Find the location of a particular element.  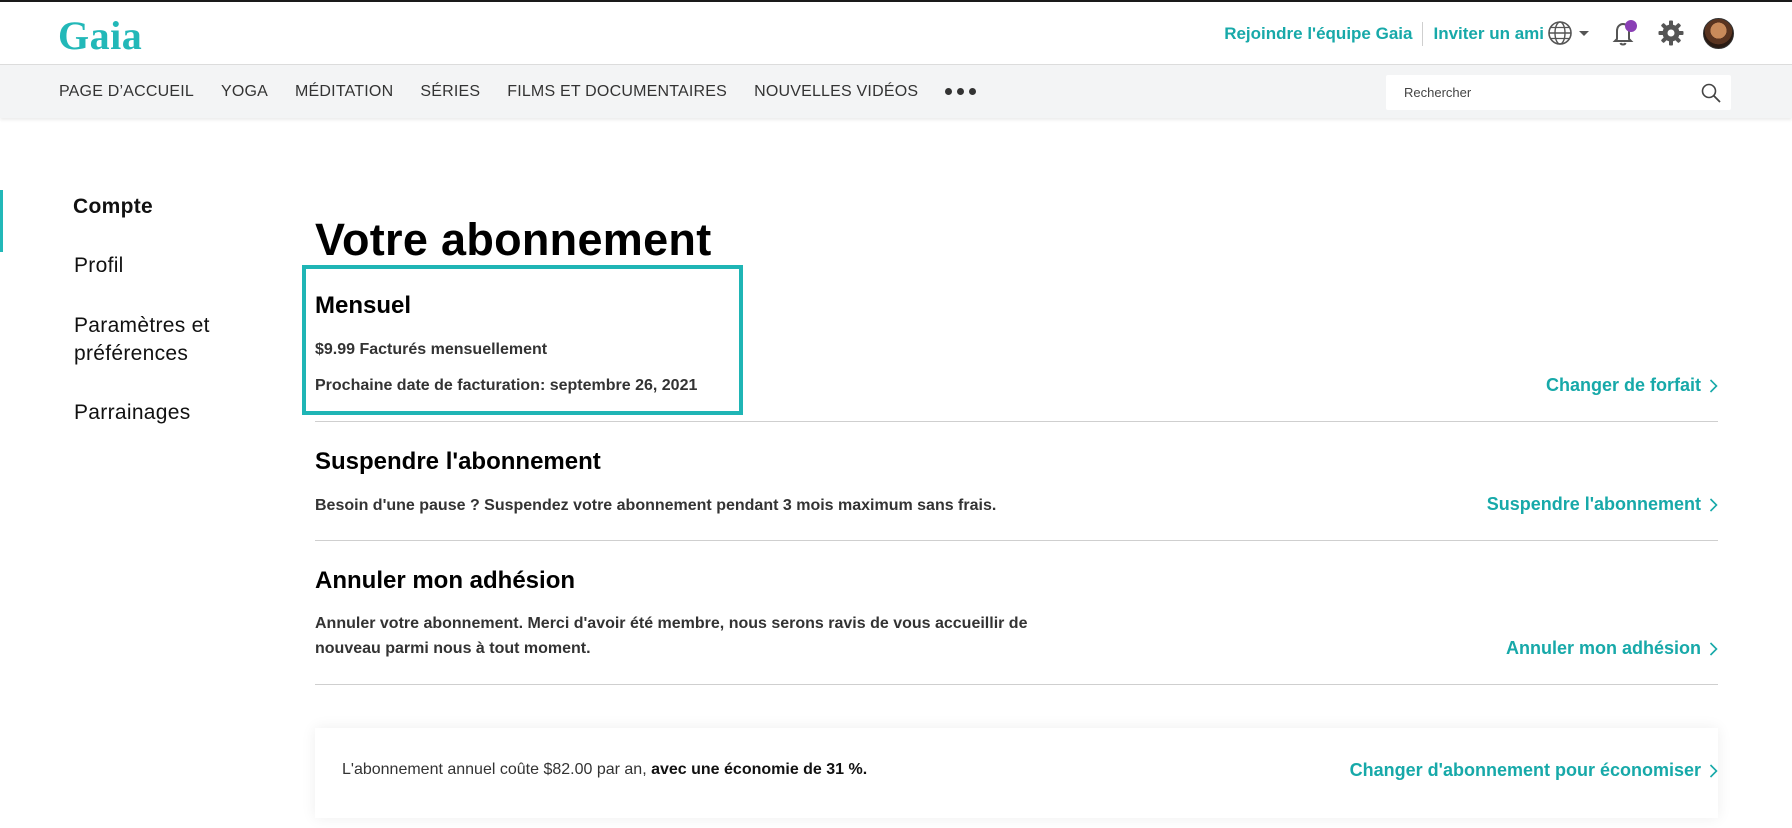

change-plan-link: Changer de forfait is located at coordinates (1632, 385).